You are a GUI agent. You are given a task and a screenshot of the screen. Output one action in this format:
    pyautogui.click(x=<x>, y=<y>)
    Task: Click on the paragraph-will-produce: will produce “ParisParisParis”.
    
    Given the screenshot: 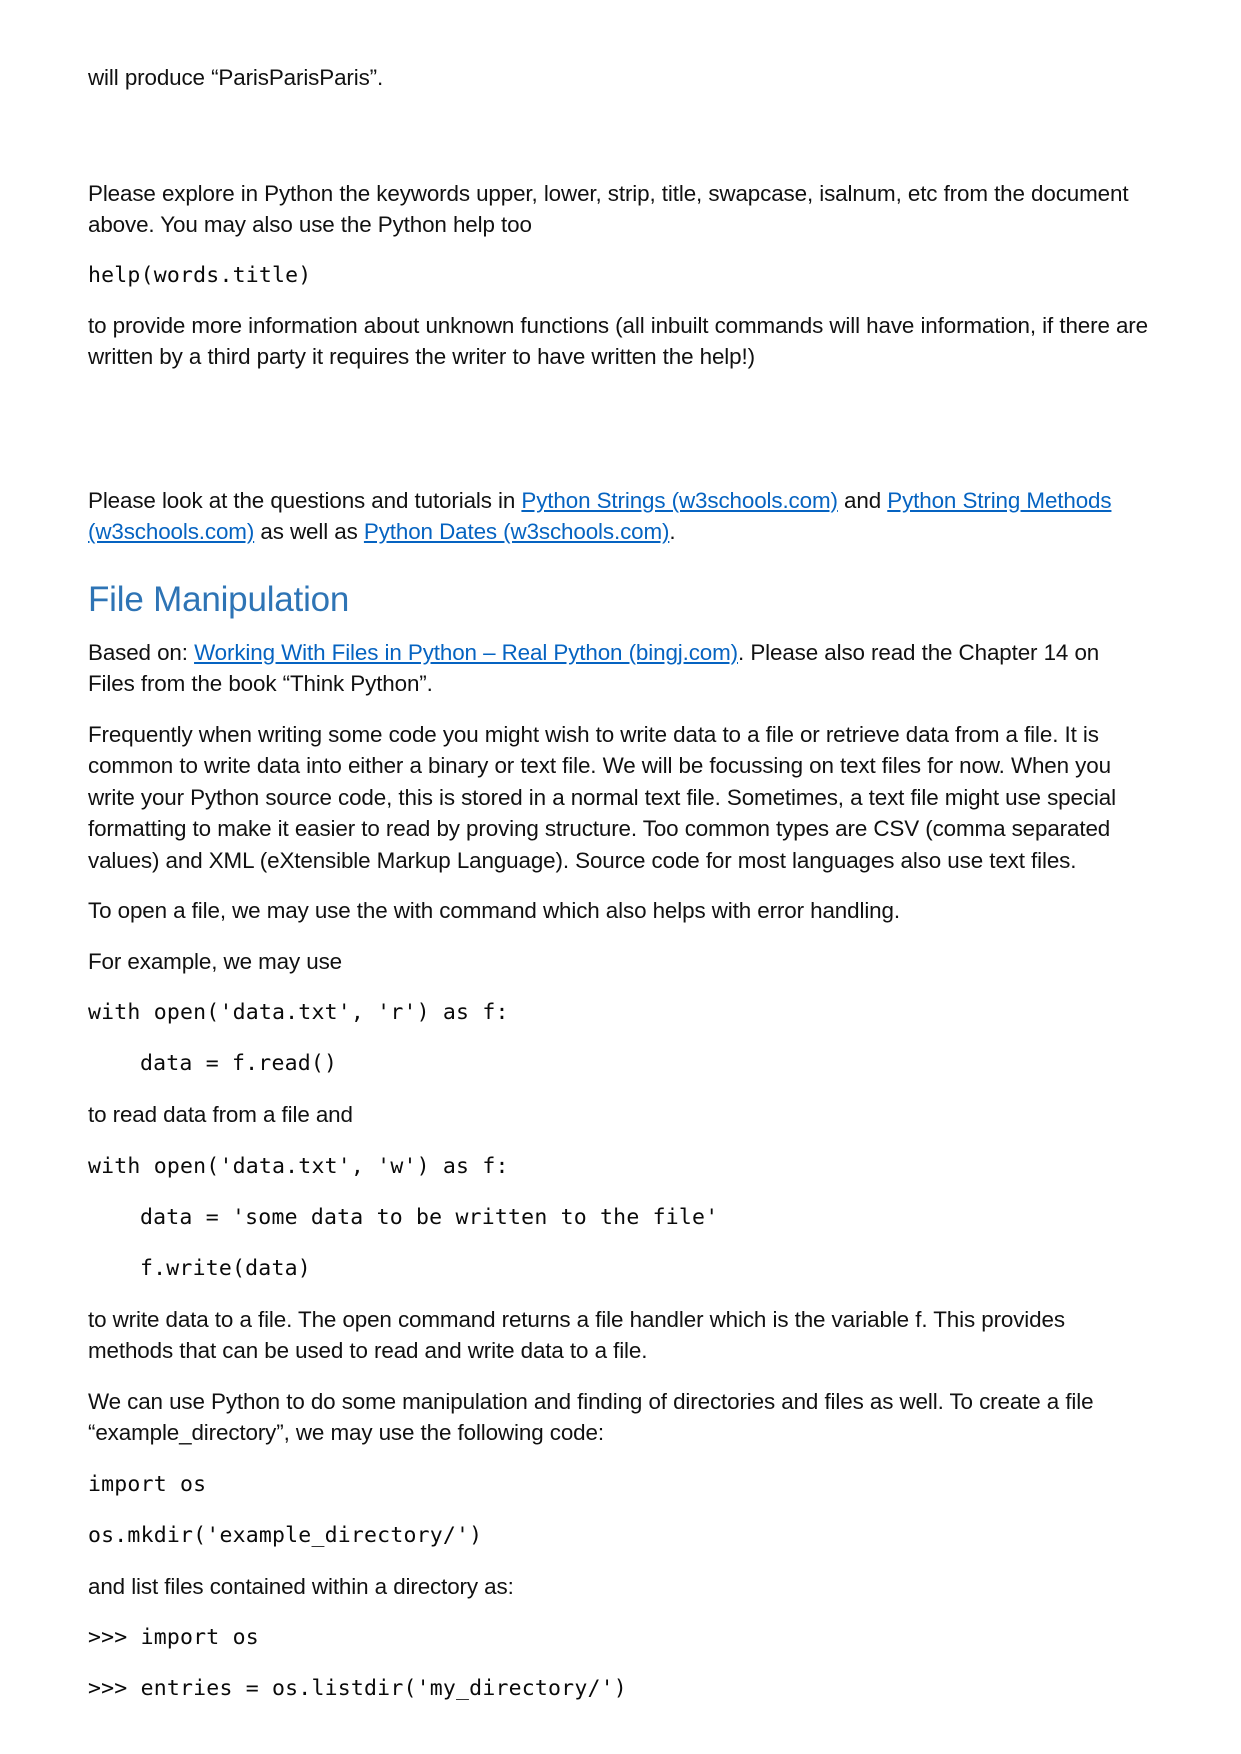 What is the action you would take?
    pyautogui.click(x=236, y=77)
    